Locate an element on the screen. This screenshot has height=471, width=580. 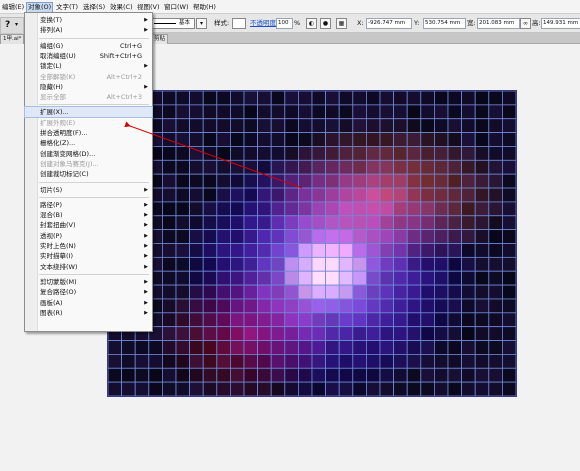
menu-item: 编组(G) Ctrl+G is located at coordinates (88, 46).